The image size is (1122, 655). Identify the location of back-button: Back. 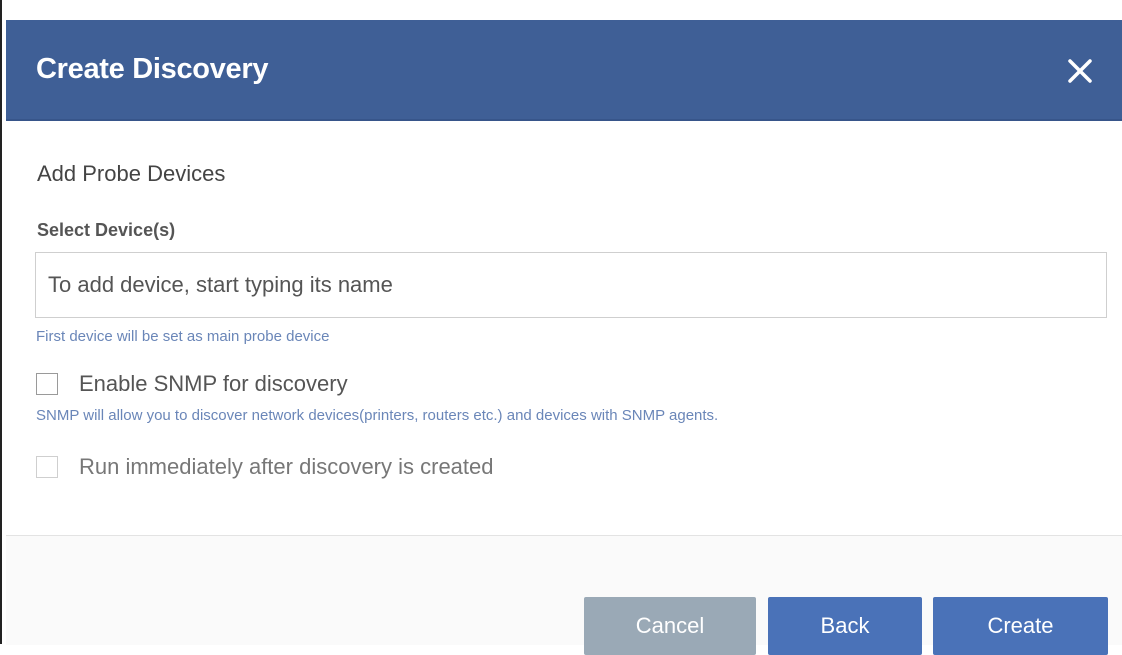
(845, 626).